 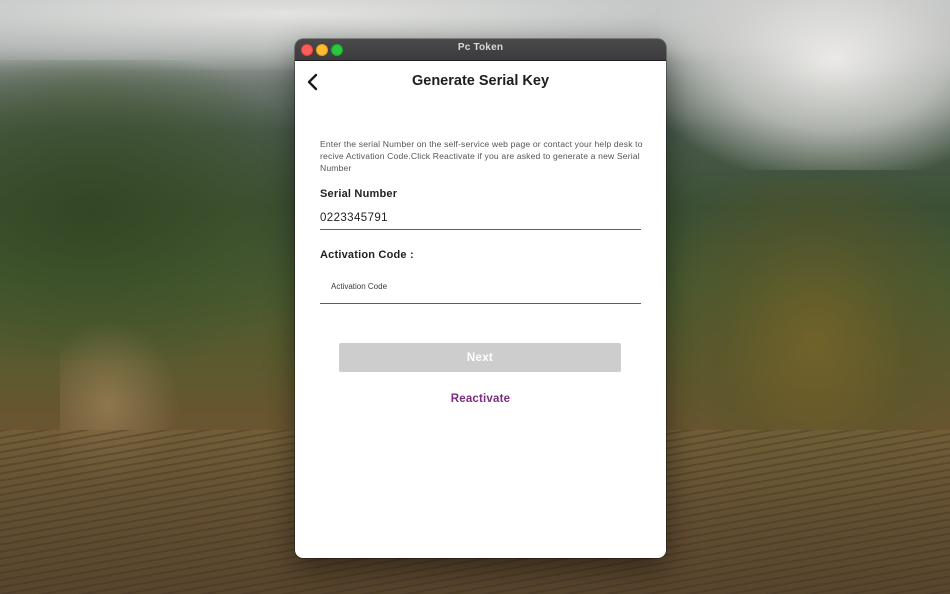 I want to click on next-button: Next, so click(x=480, y=357).